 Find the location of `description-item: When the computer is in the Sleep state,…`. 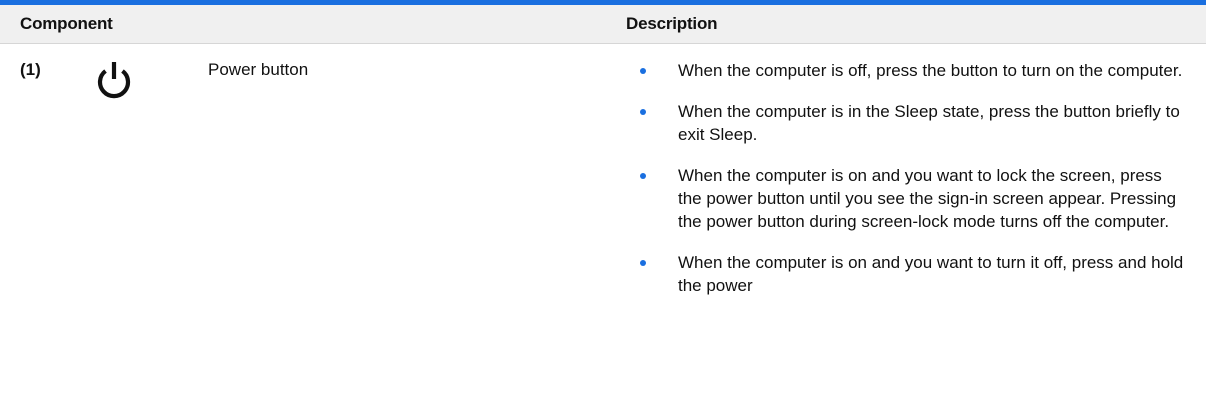

description-item: When the computer is in the Sleep state,… is located at coordinates (915, 123).